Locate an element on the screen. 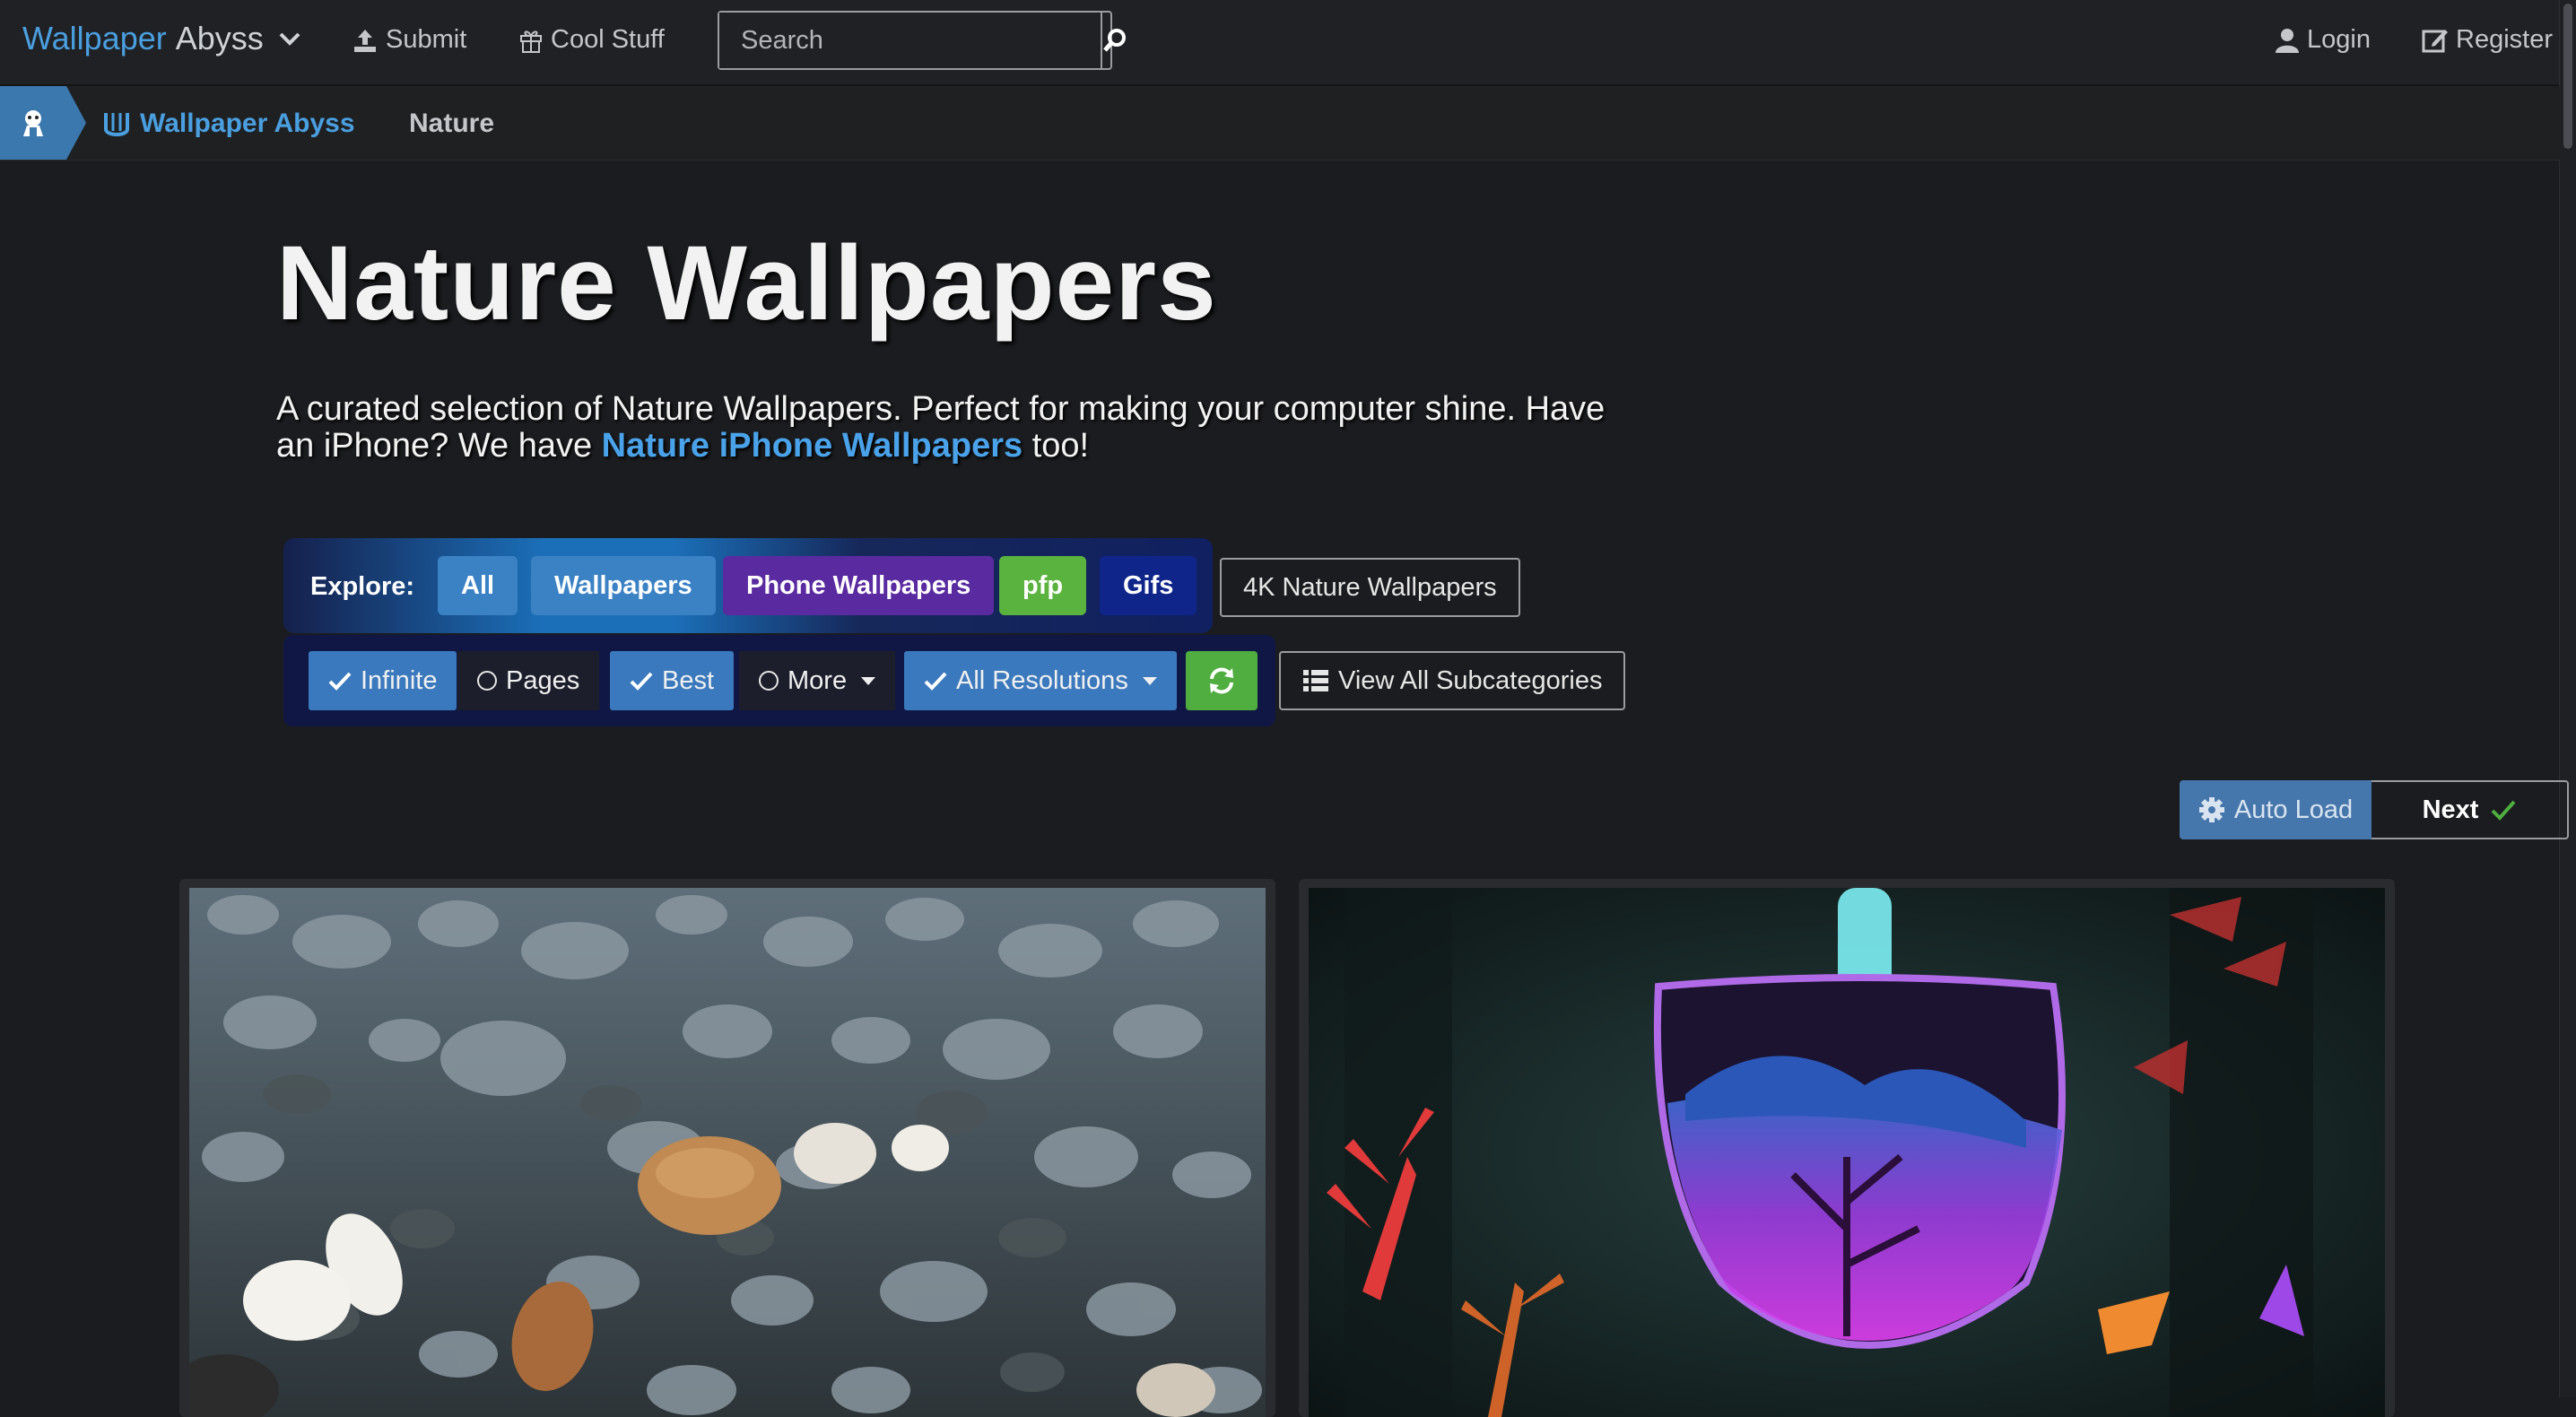 This screenshot has height=1417, width=2576. explore-pfp-button: pfp is located at coordinates (1043, 585).